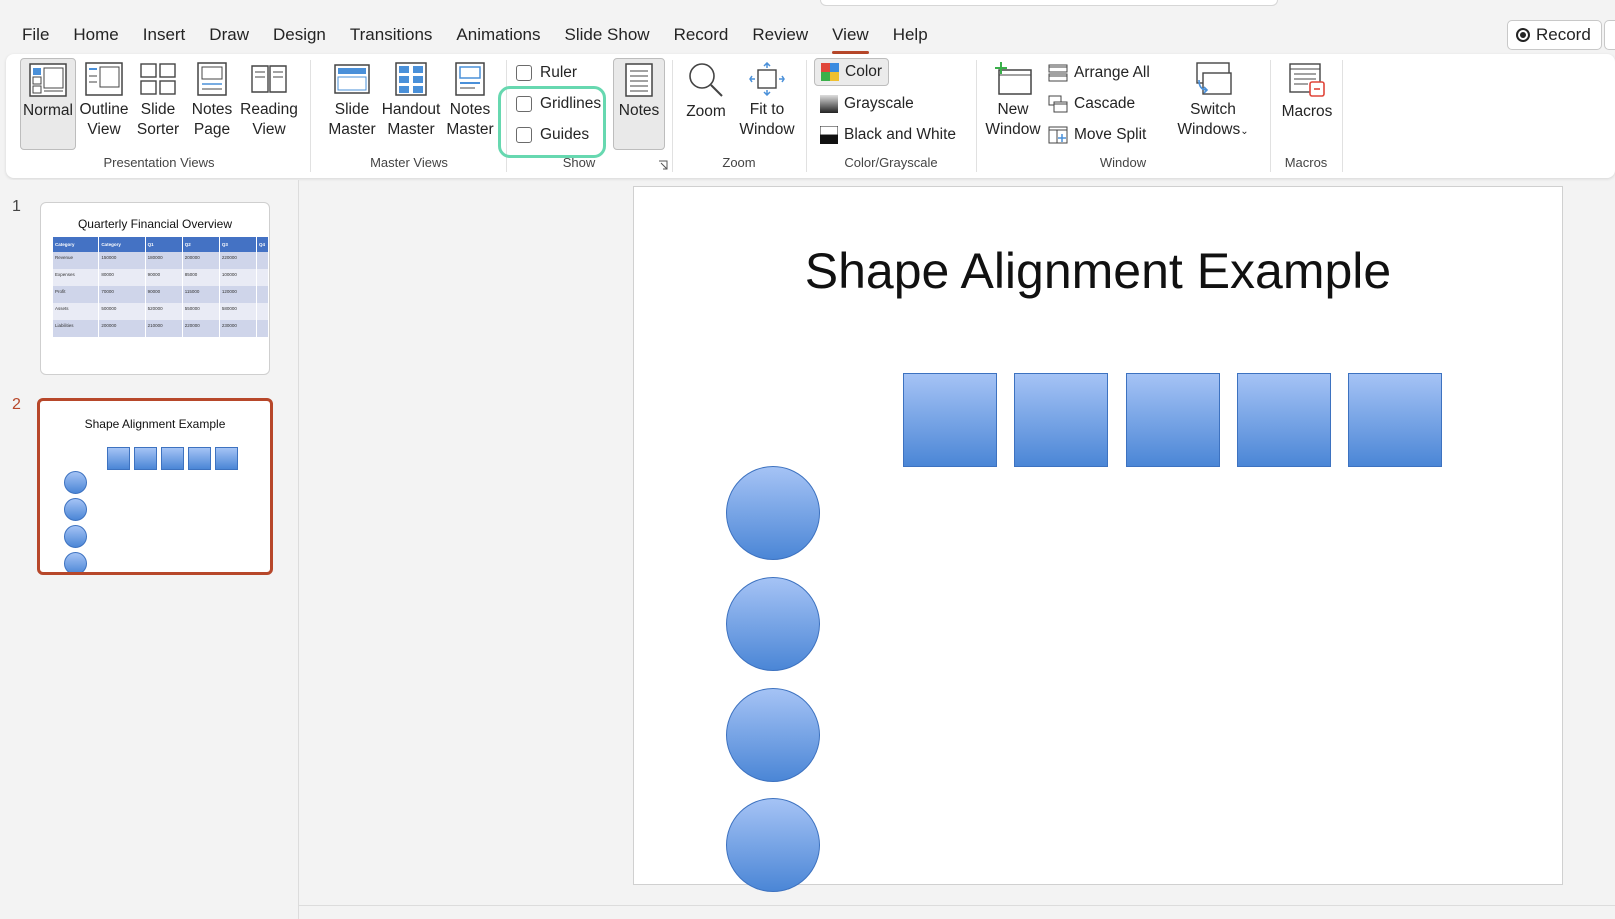  Describe the element at coordinates (1307, 80) in the screenshot. I see `macros-icon` at that location.